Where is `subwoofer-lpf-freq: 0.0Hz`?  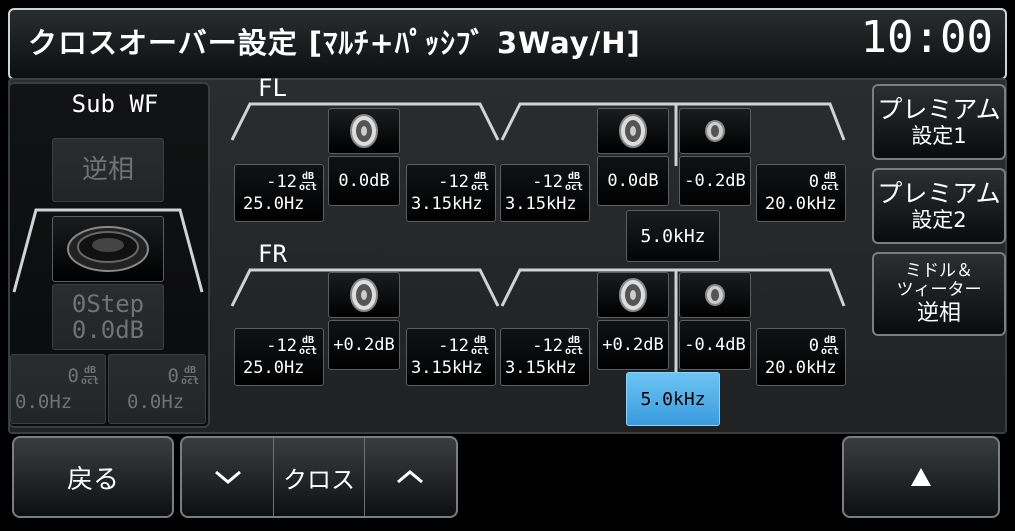 subwoofer-lpf-freq: 0.0Hz is located at coordinates (156, 402).